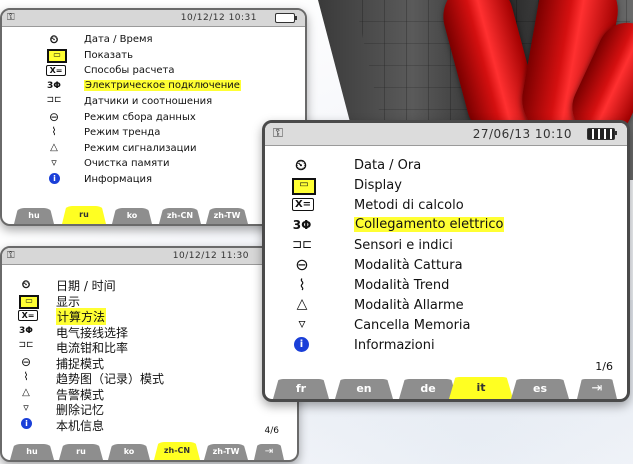  Describe the element at coordinates (301, 389) in the screenshot. I see `tab-fr: fr` at that location.